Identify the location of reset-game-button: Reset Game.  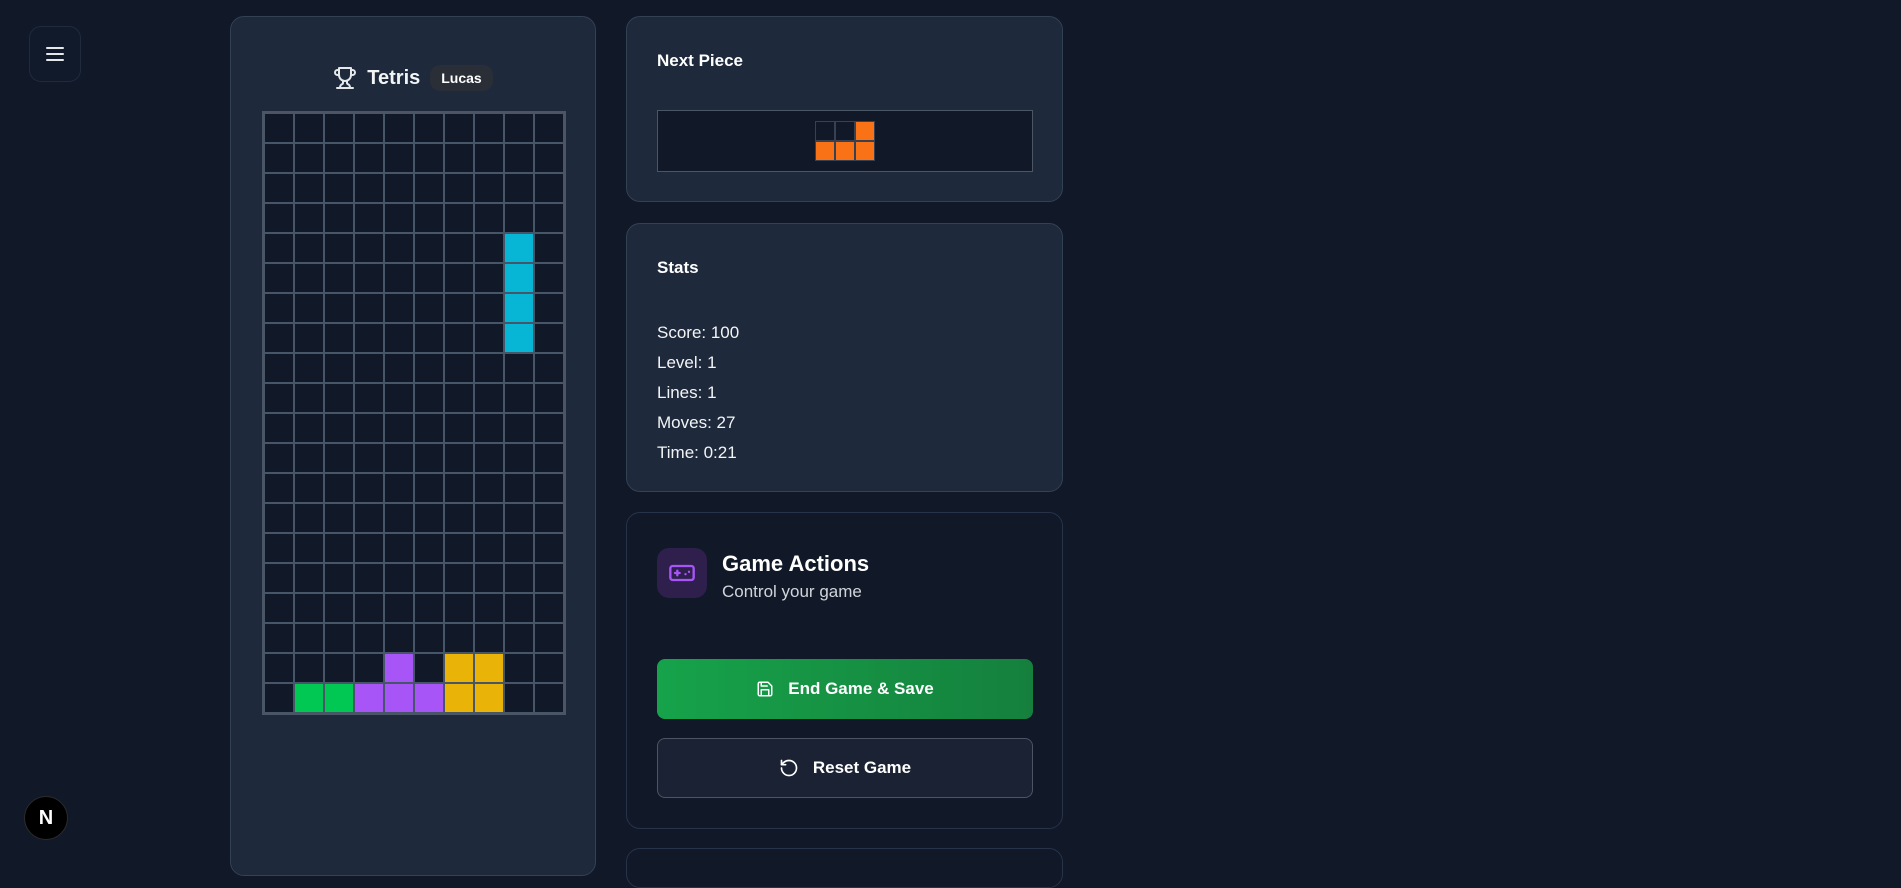
(845, 768).